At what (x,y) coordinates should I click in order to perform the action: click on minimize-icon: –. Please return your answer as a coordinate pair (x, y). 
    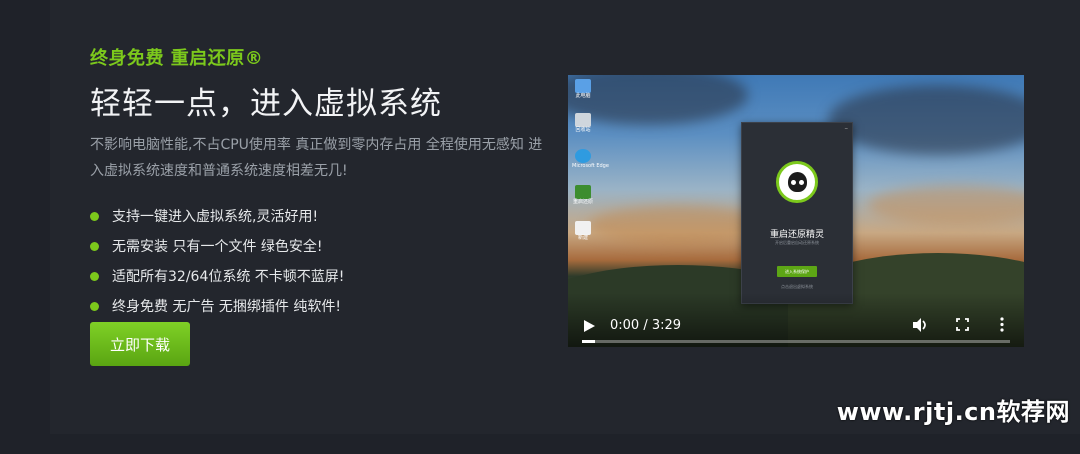
    Looking at the image, I should click on (847, 128).